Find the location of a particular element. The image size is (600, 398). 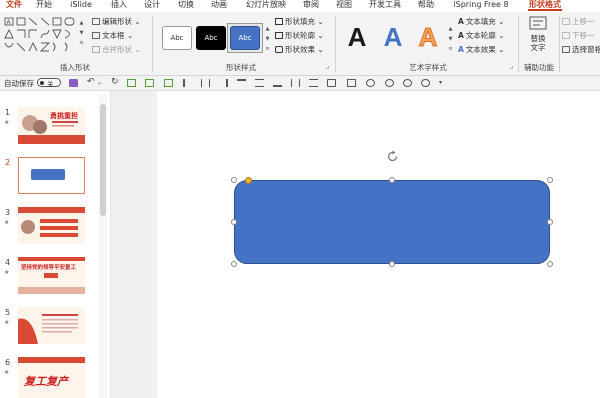

resize-handle-bottom-left is located at coordinates (234, 264).